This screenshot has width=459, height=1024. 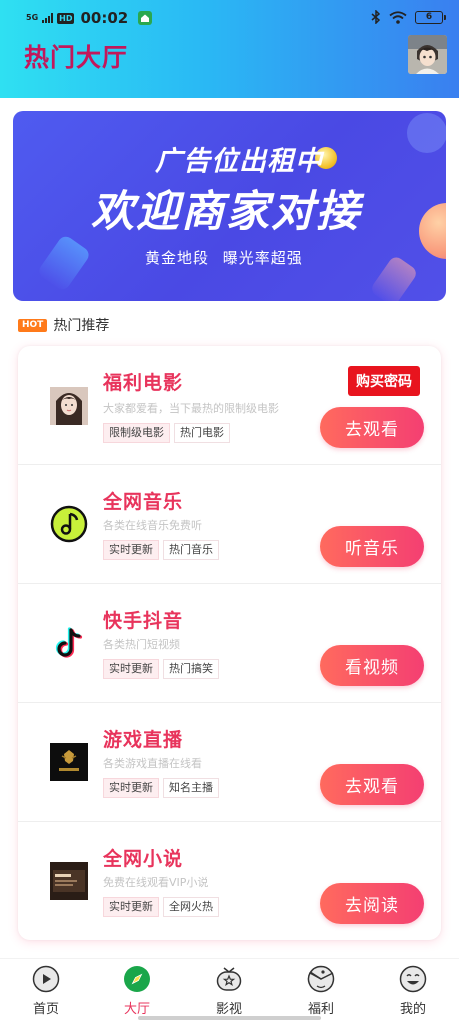 I want to click on item-title: 福利电影, so click(x=143, y=383).